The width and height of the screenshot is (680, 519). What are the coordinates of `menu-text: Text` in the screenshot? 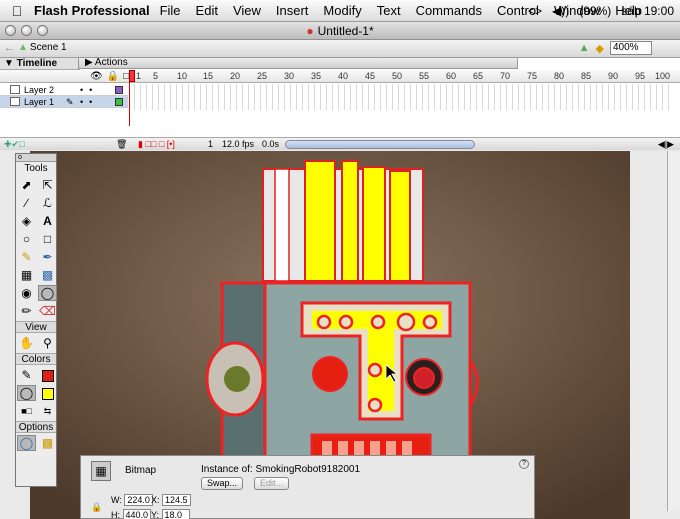 It's located at (389, 10).